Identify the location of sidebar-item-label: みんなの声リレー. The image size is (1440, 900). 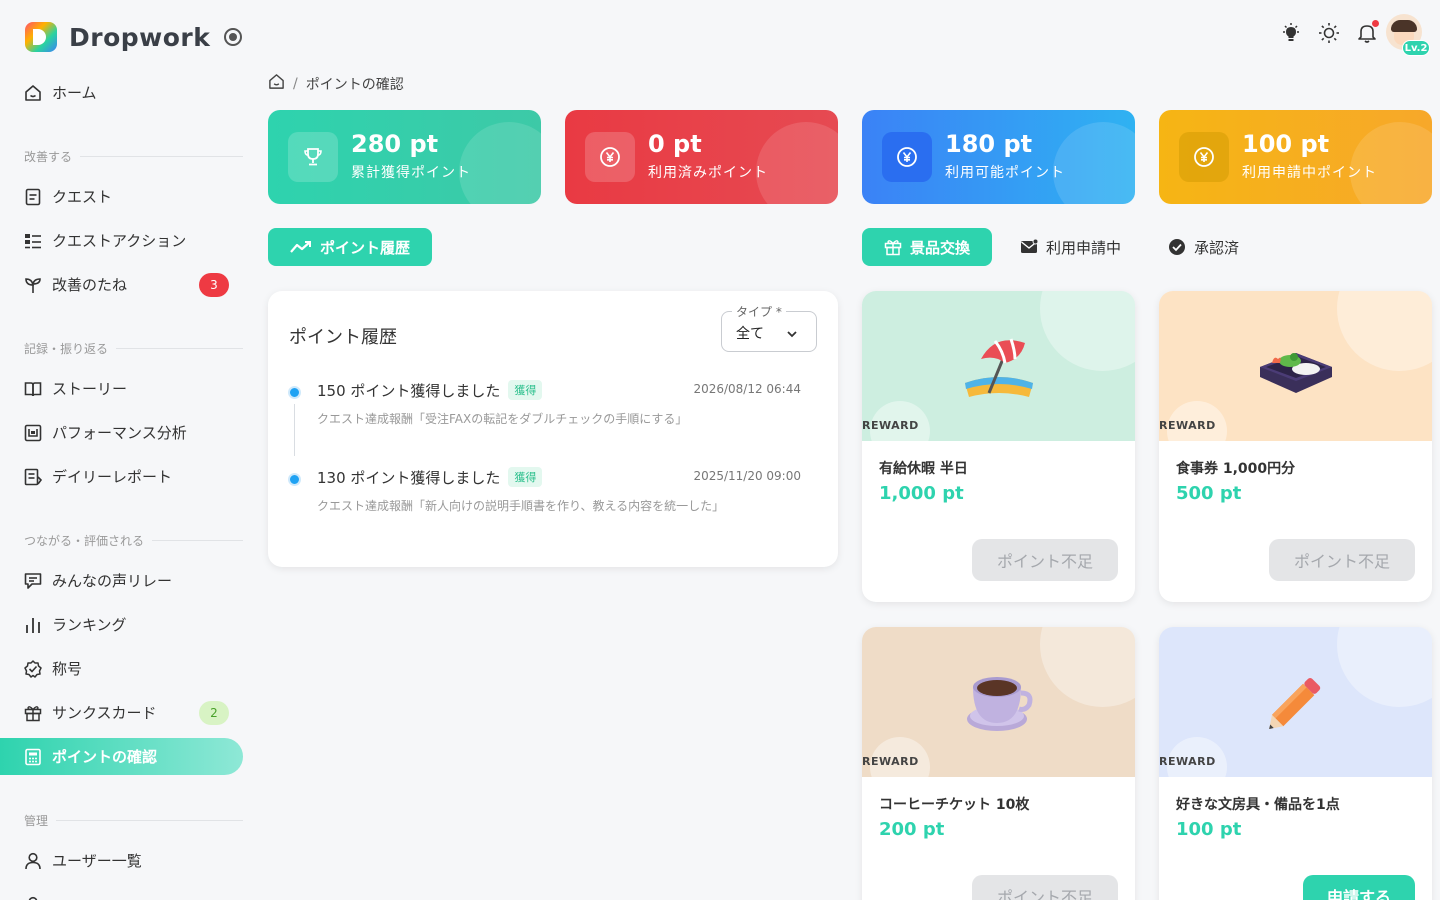
(112, 581).